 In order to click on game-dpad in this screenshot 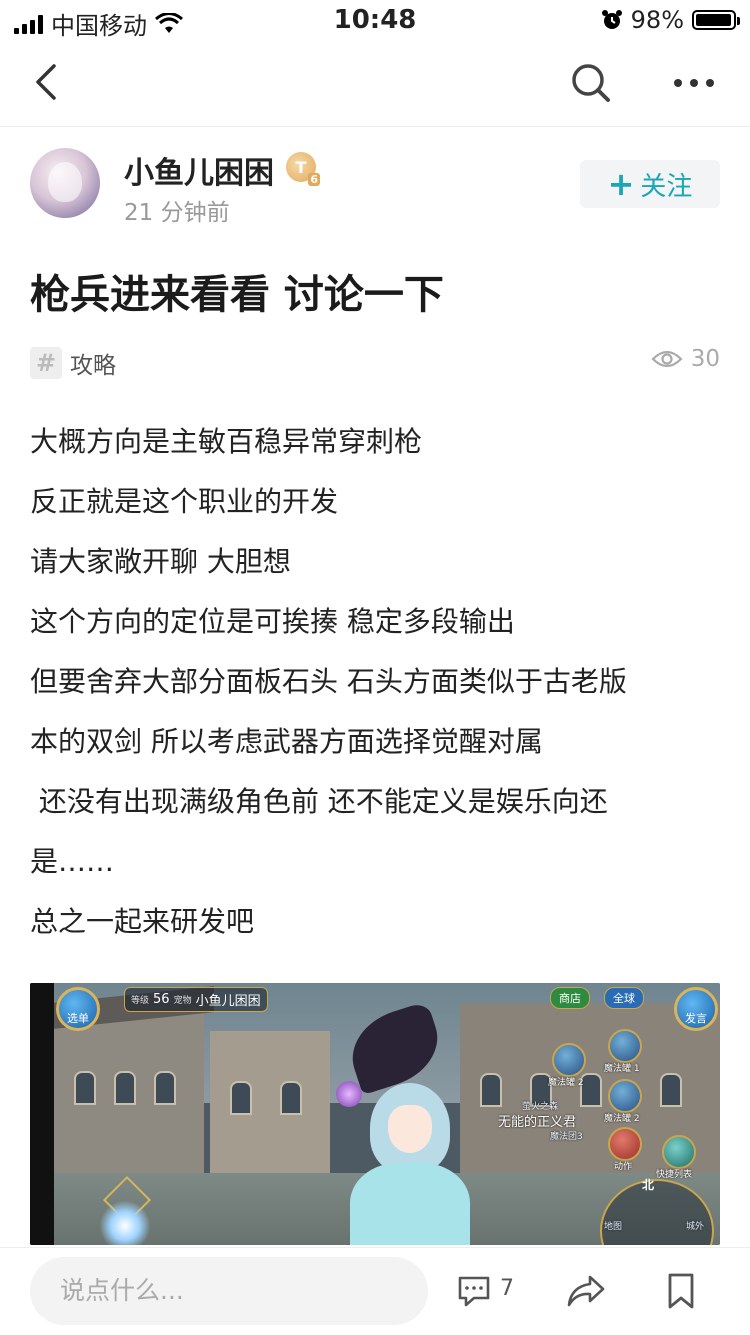, I will do `click(125, 1210)`.